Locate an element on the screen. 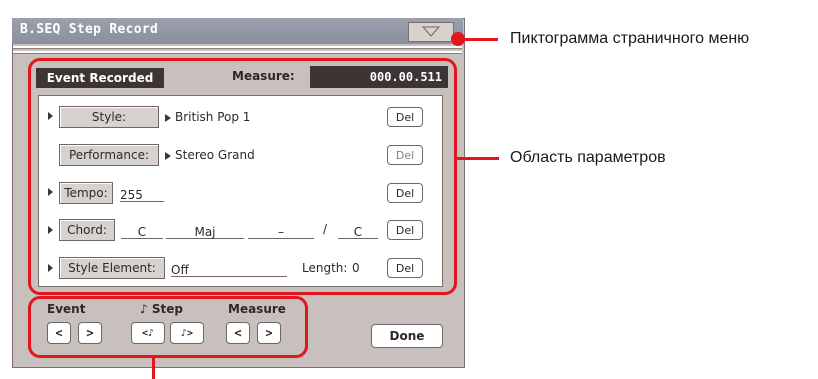  window-title: B.SEQ Step Record is located at coordinates (89, 29).